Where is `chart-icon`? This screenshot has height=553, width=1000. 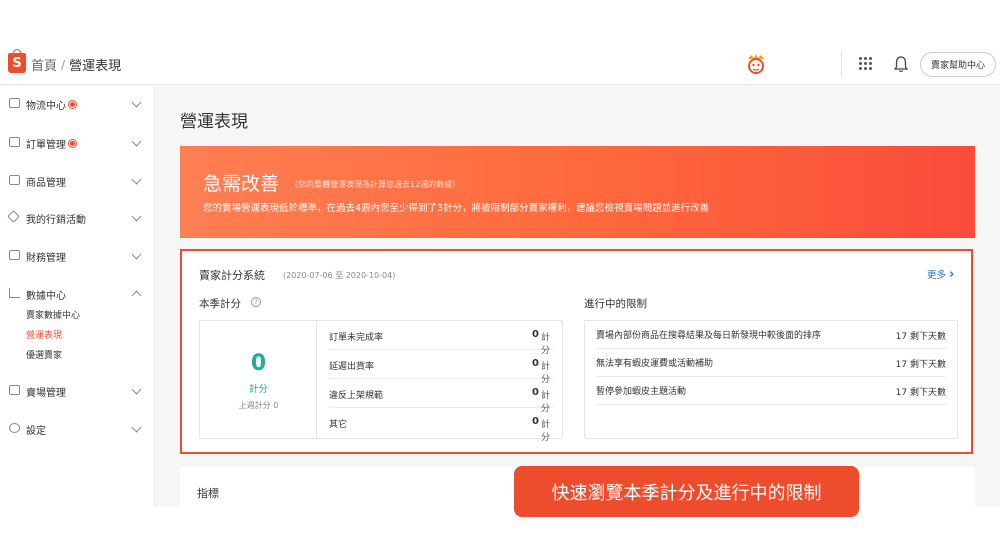 chart-icon is located at coordinates (14, 293).